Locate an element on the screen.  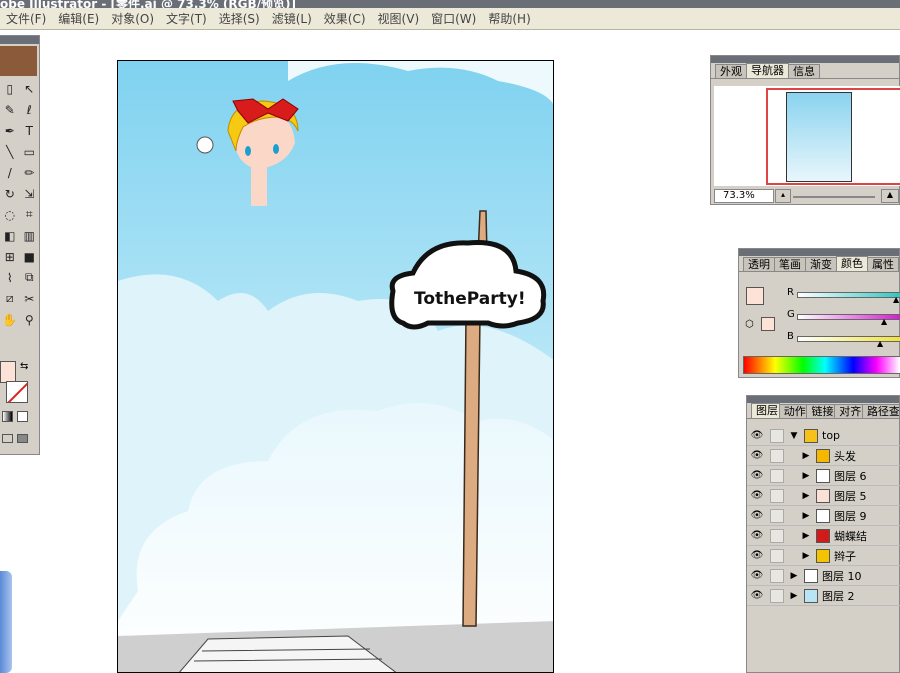
layer-row: 👁 ▶ 图层 5 is located at coordinates (823, 496).